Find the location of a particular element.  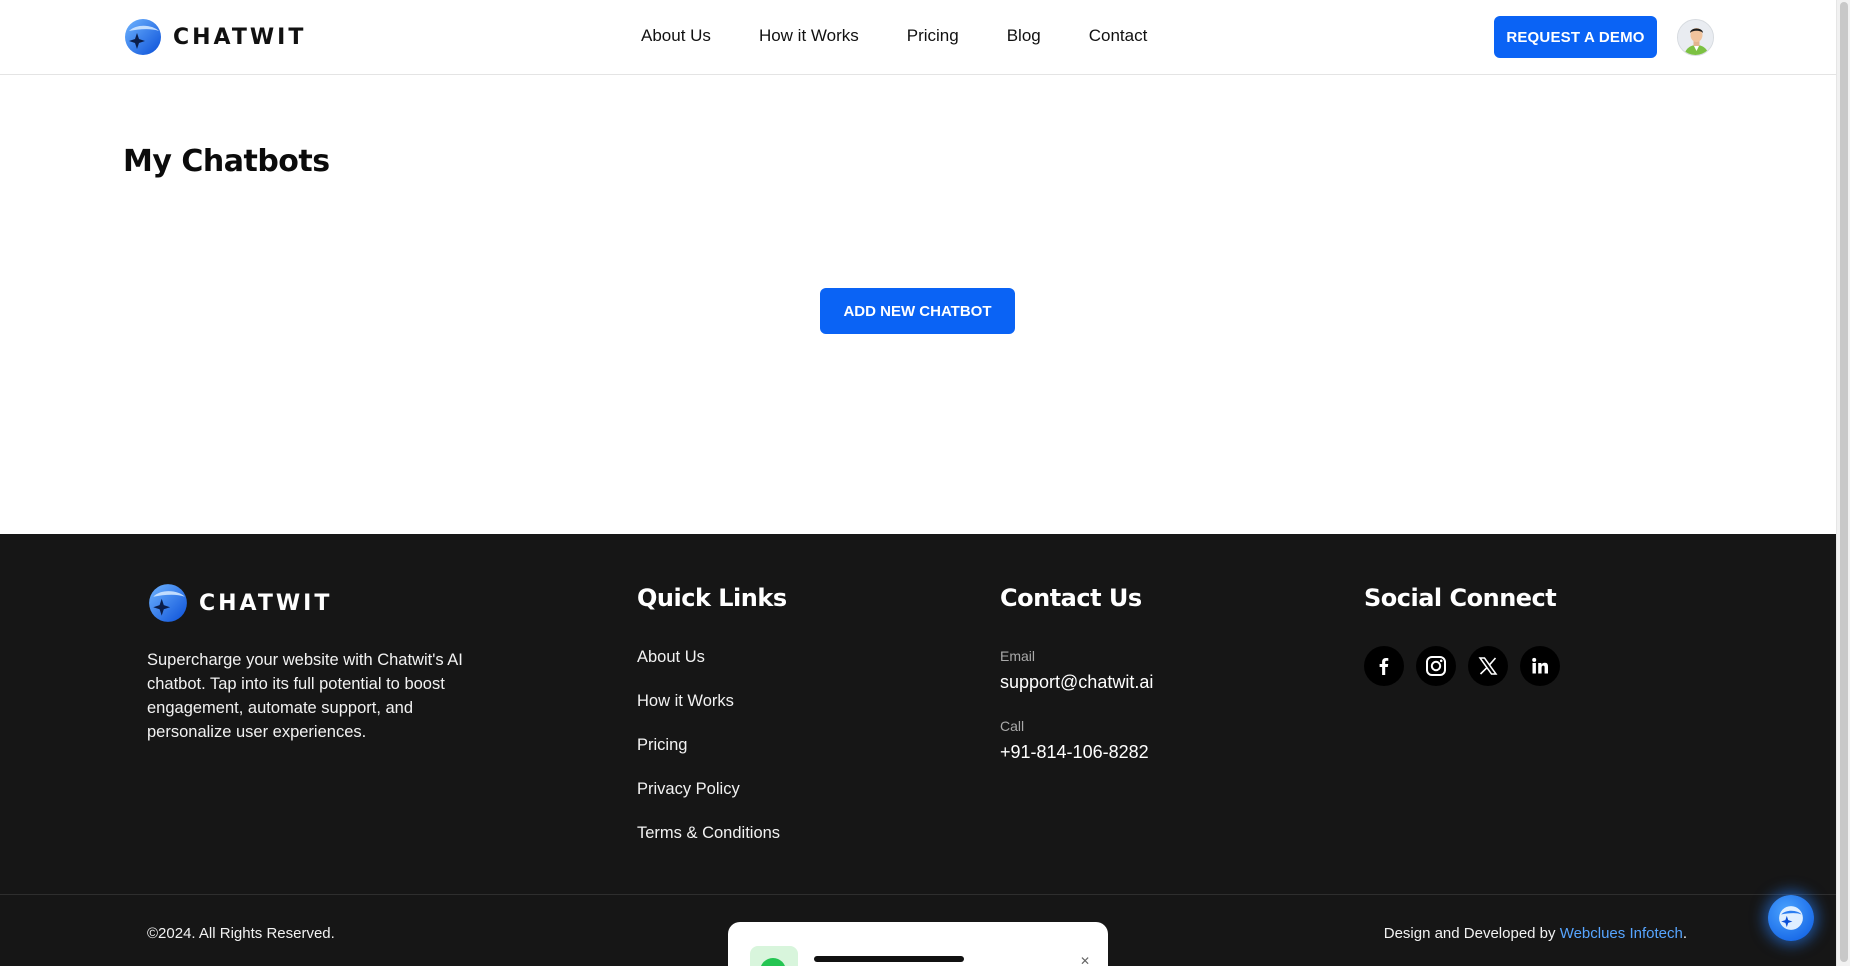

social-links is located at coordinates (1462, 666).